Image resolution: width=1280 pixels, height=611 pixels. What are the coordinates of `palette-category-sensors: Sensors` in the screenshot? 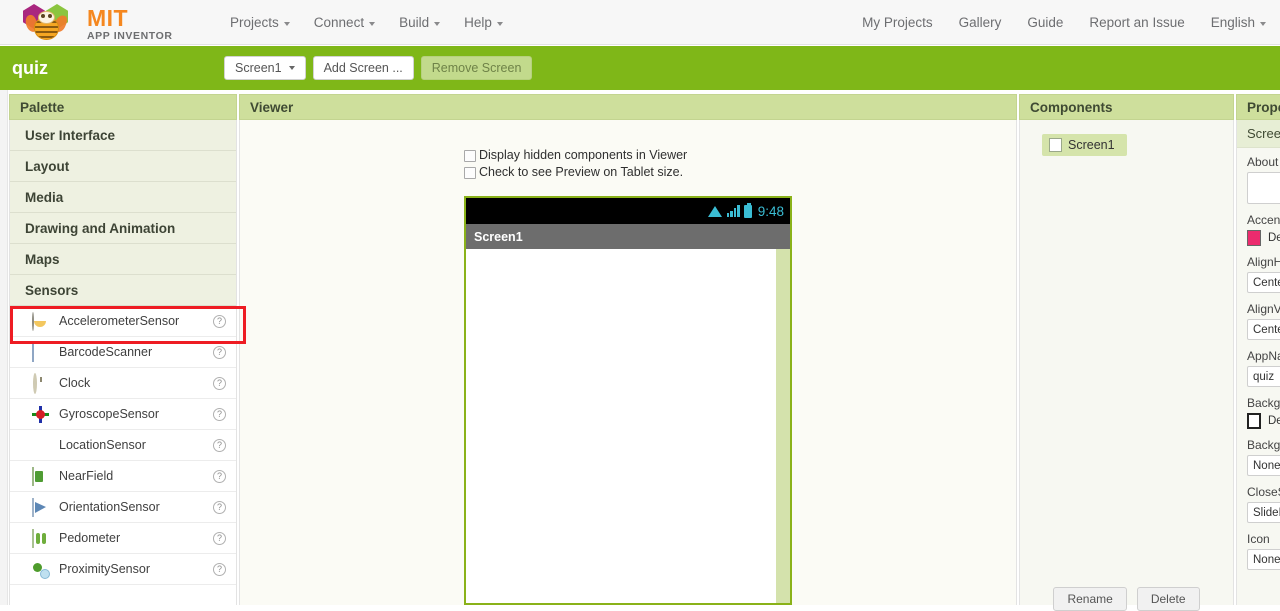 It's located at (123, 290).